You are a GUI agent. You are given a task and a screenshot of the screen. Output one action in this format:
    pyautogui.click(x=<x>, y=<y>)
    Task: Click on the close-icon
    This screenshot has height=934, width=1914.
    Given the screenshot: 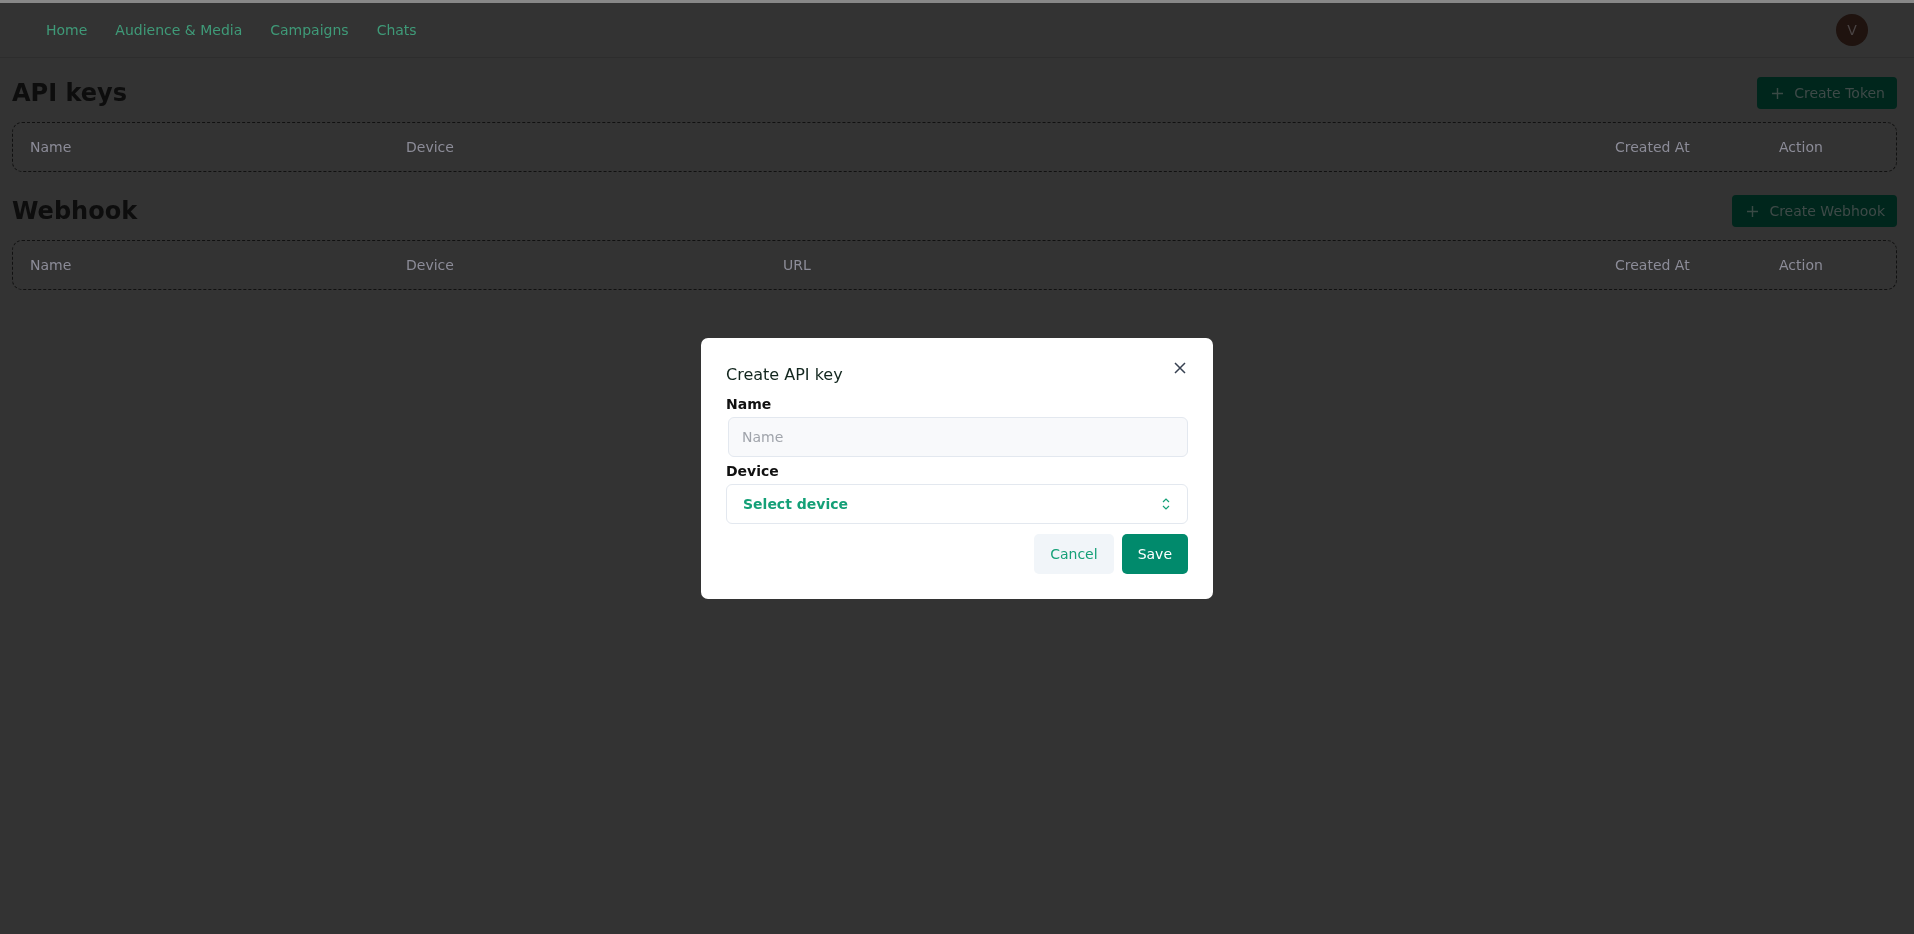 What is the action you would take?
    pyautogui.click(x=1180, y=368)
    